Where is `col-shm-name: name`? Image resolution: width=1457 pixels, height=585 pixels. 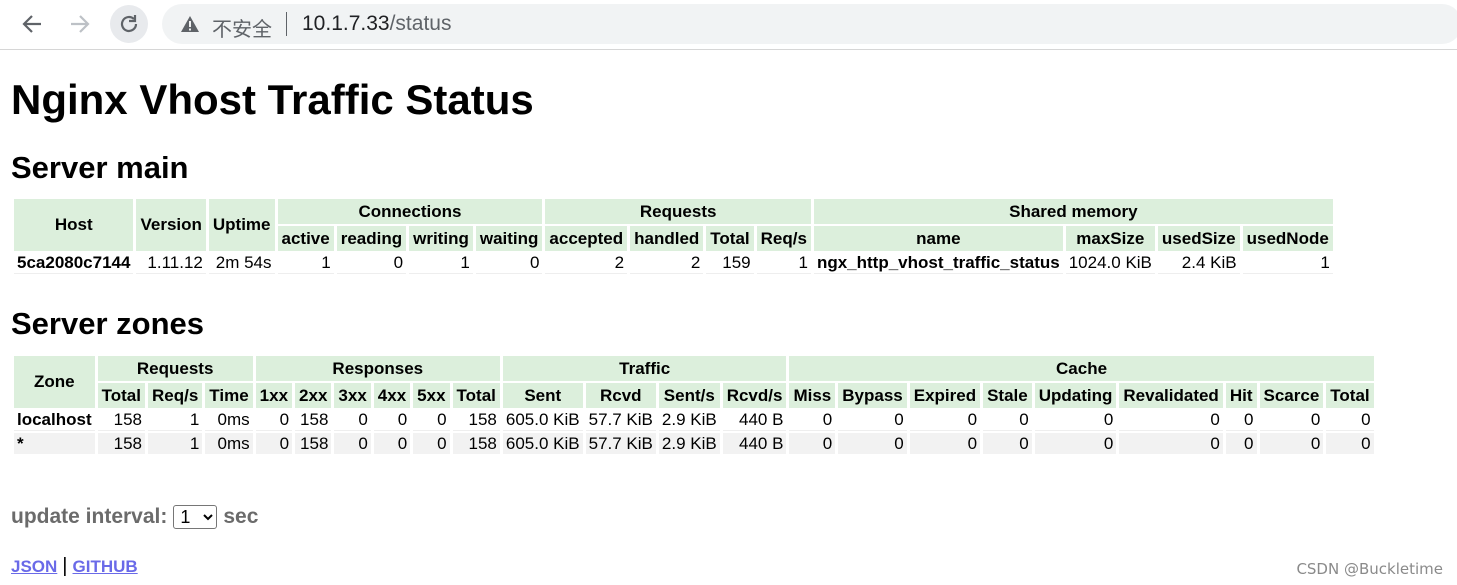
col-shm-name: name is located at coordinates (938, 238).